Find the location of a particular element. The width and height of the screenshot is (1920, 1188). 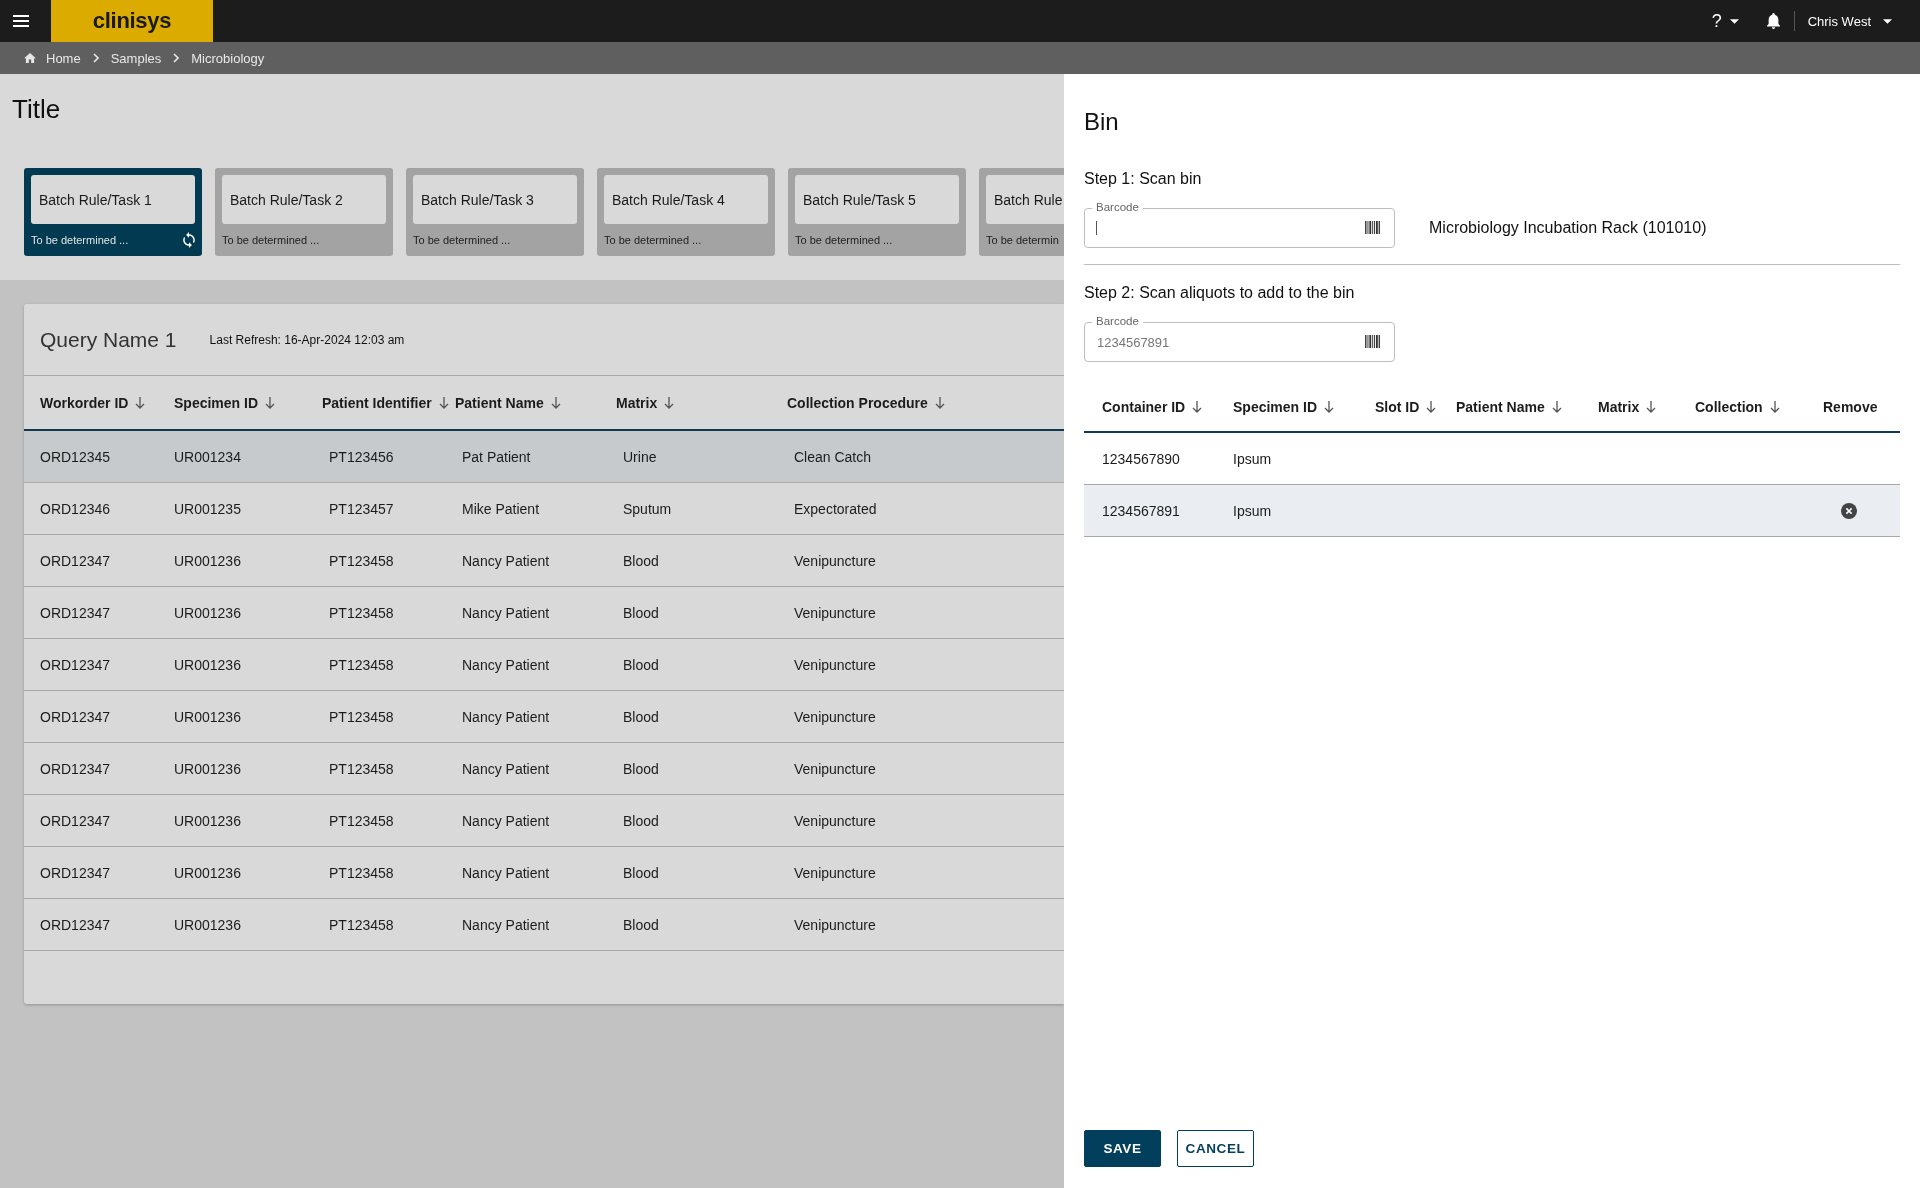

caret-icon is located at coordinates (1887, 21).